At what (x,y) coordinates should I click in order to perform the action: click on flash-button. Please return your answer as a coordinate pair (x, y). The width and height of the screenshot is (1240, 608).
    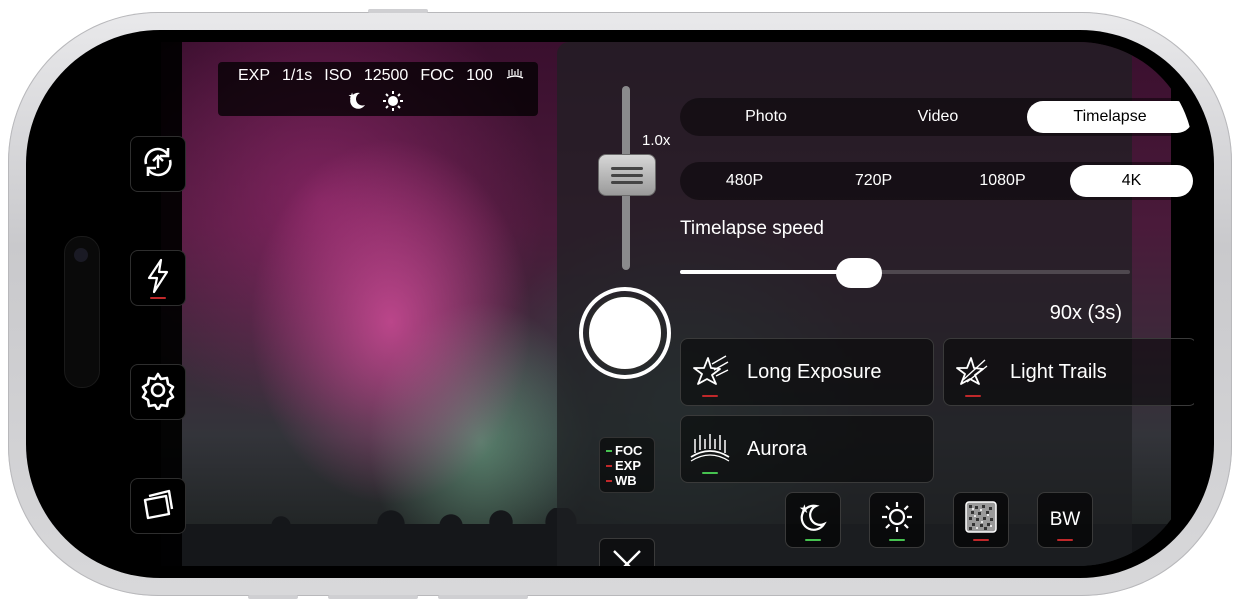
    Looking at the image, I should click on (158, 278).